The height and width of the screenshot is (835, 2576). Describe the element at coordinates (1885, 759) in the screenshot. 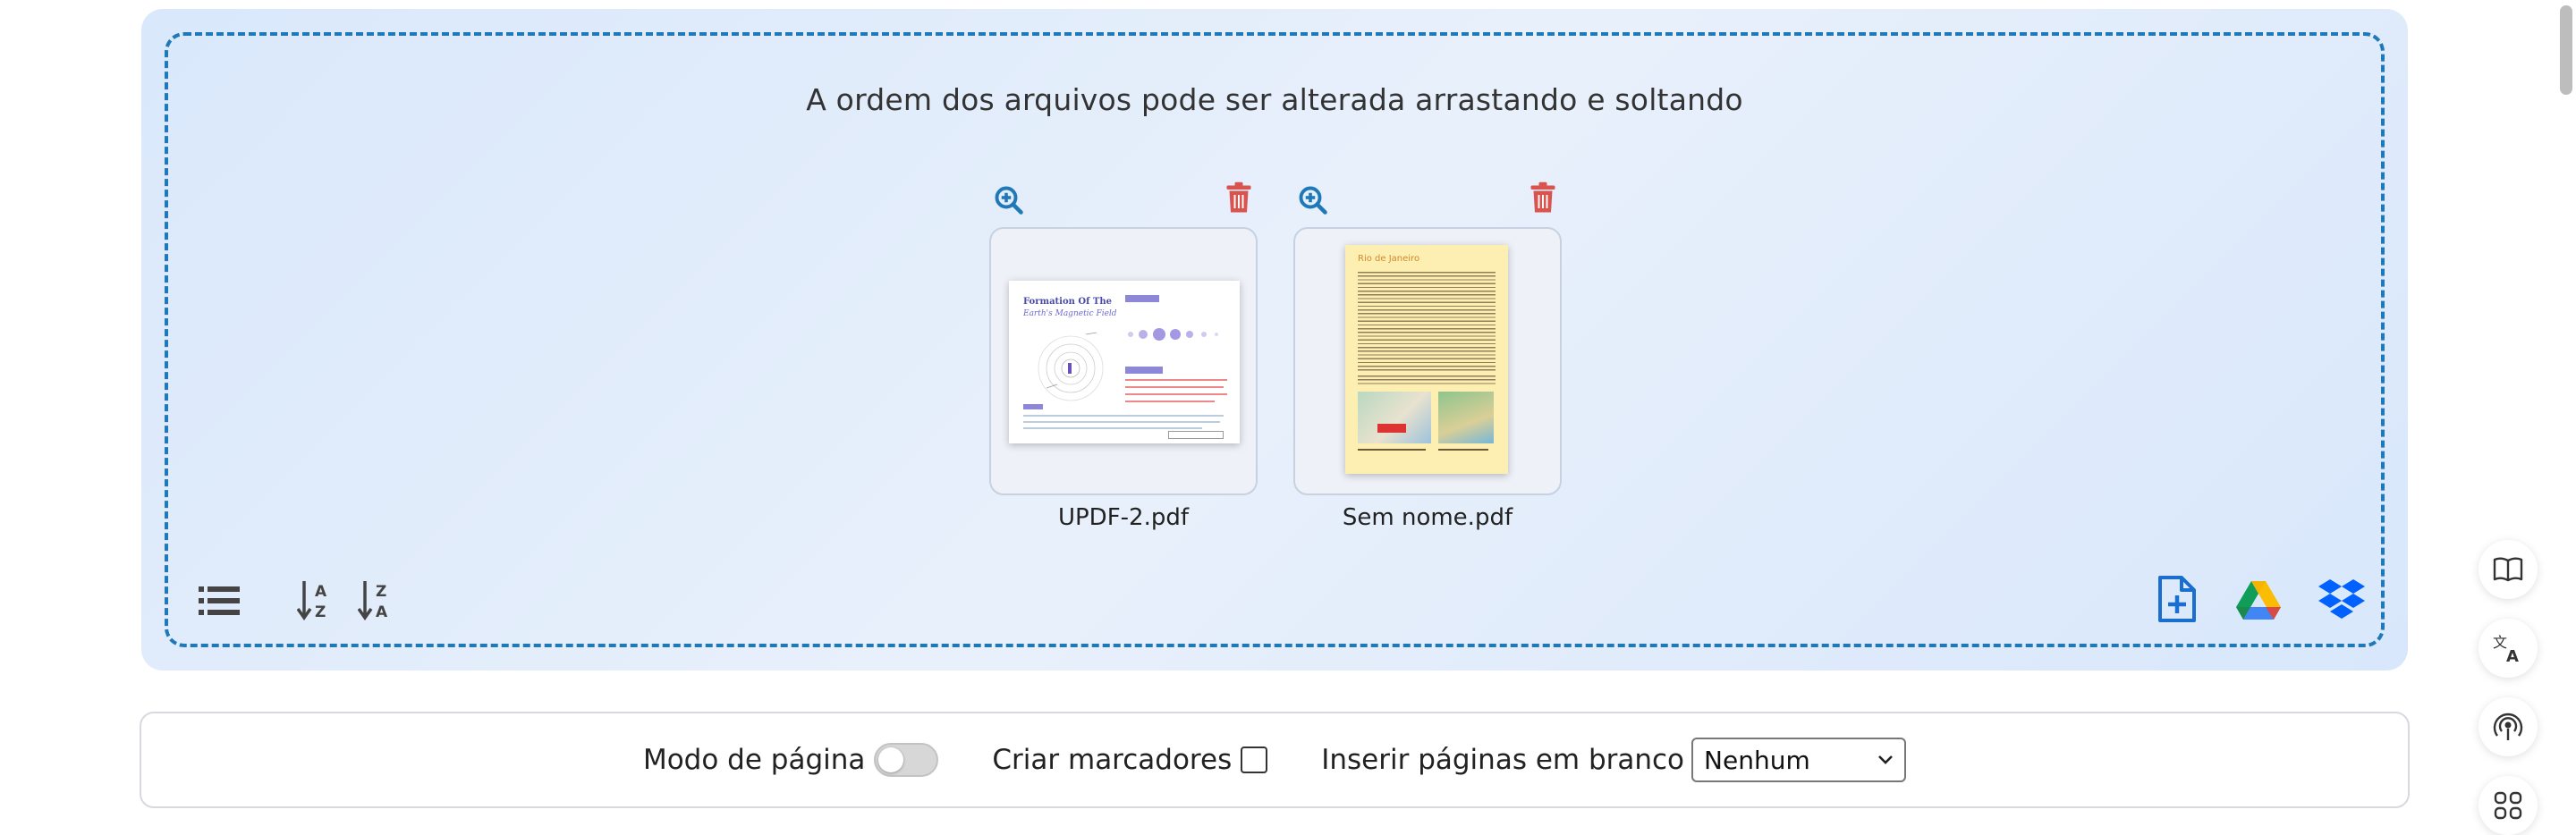

I see `chevron-down-icon` at that location.